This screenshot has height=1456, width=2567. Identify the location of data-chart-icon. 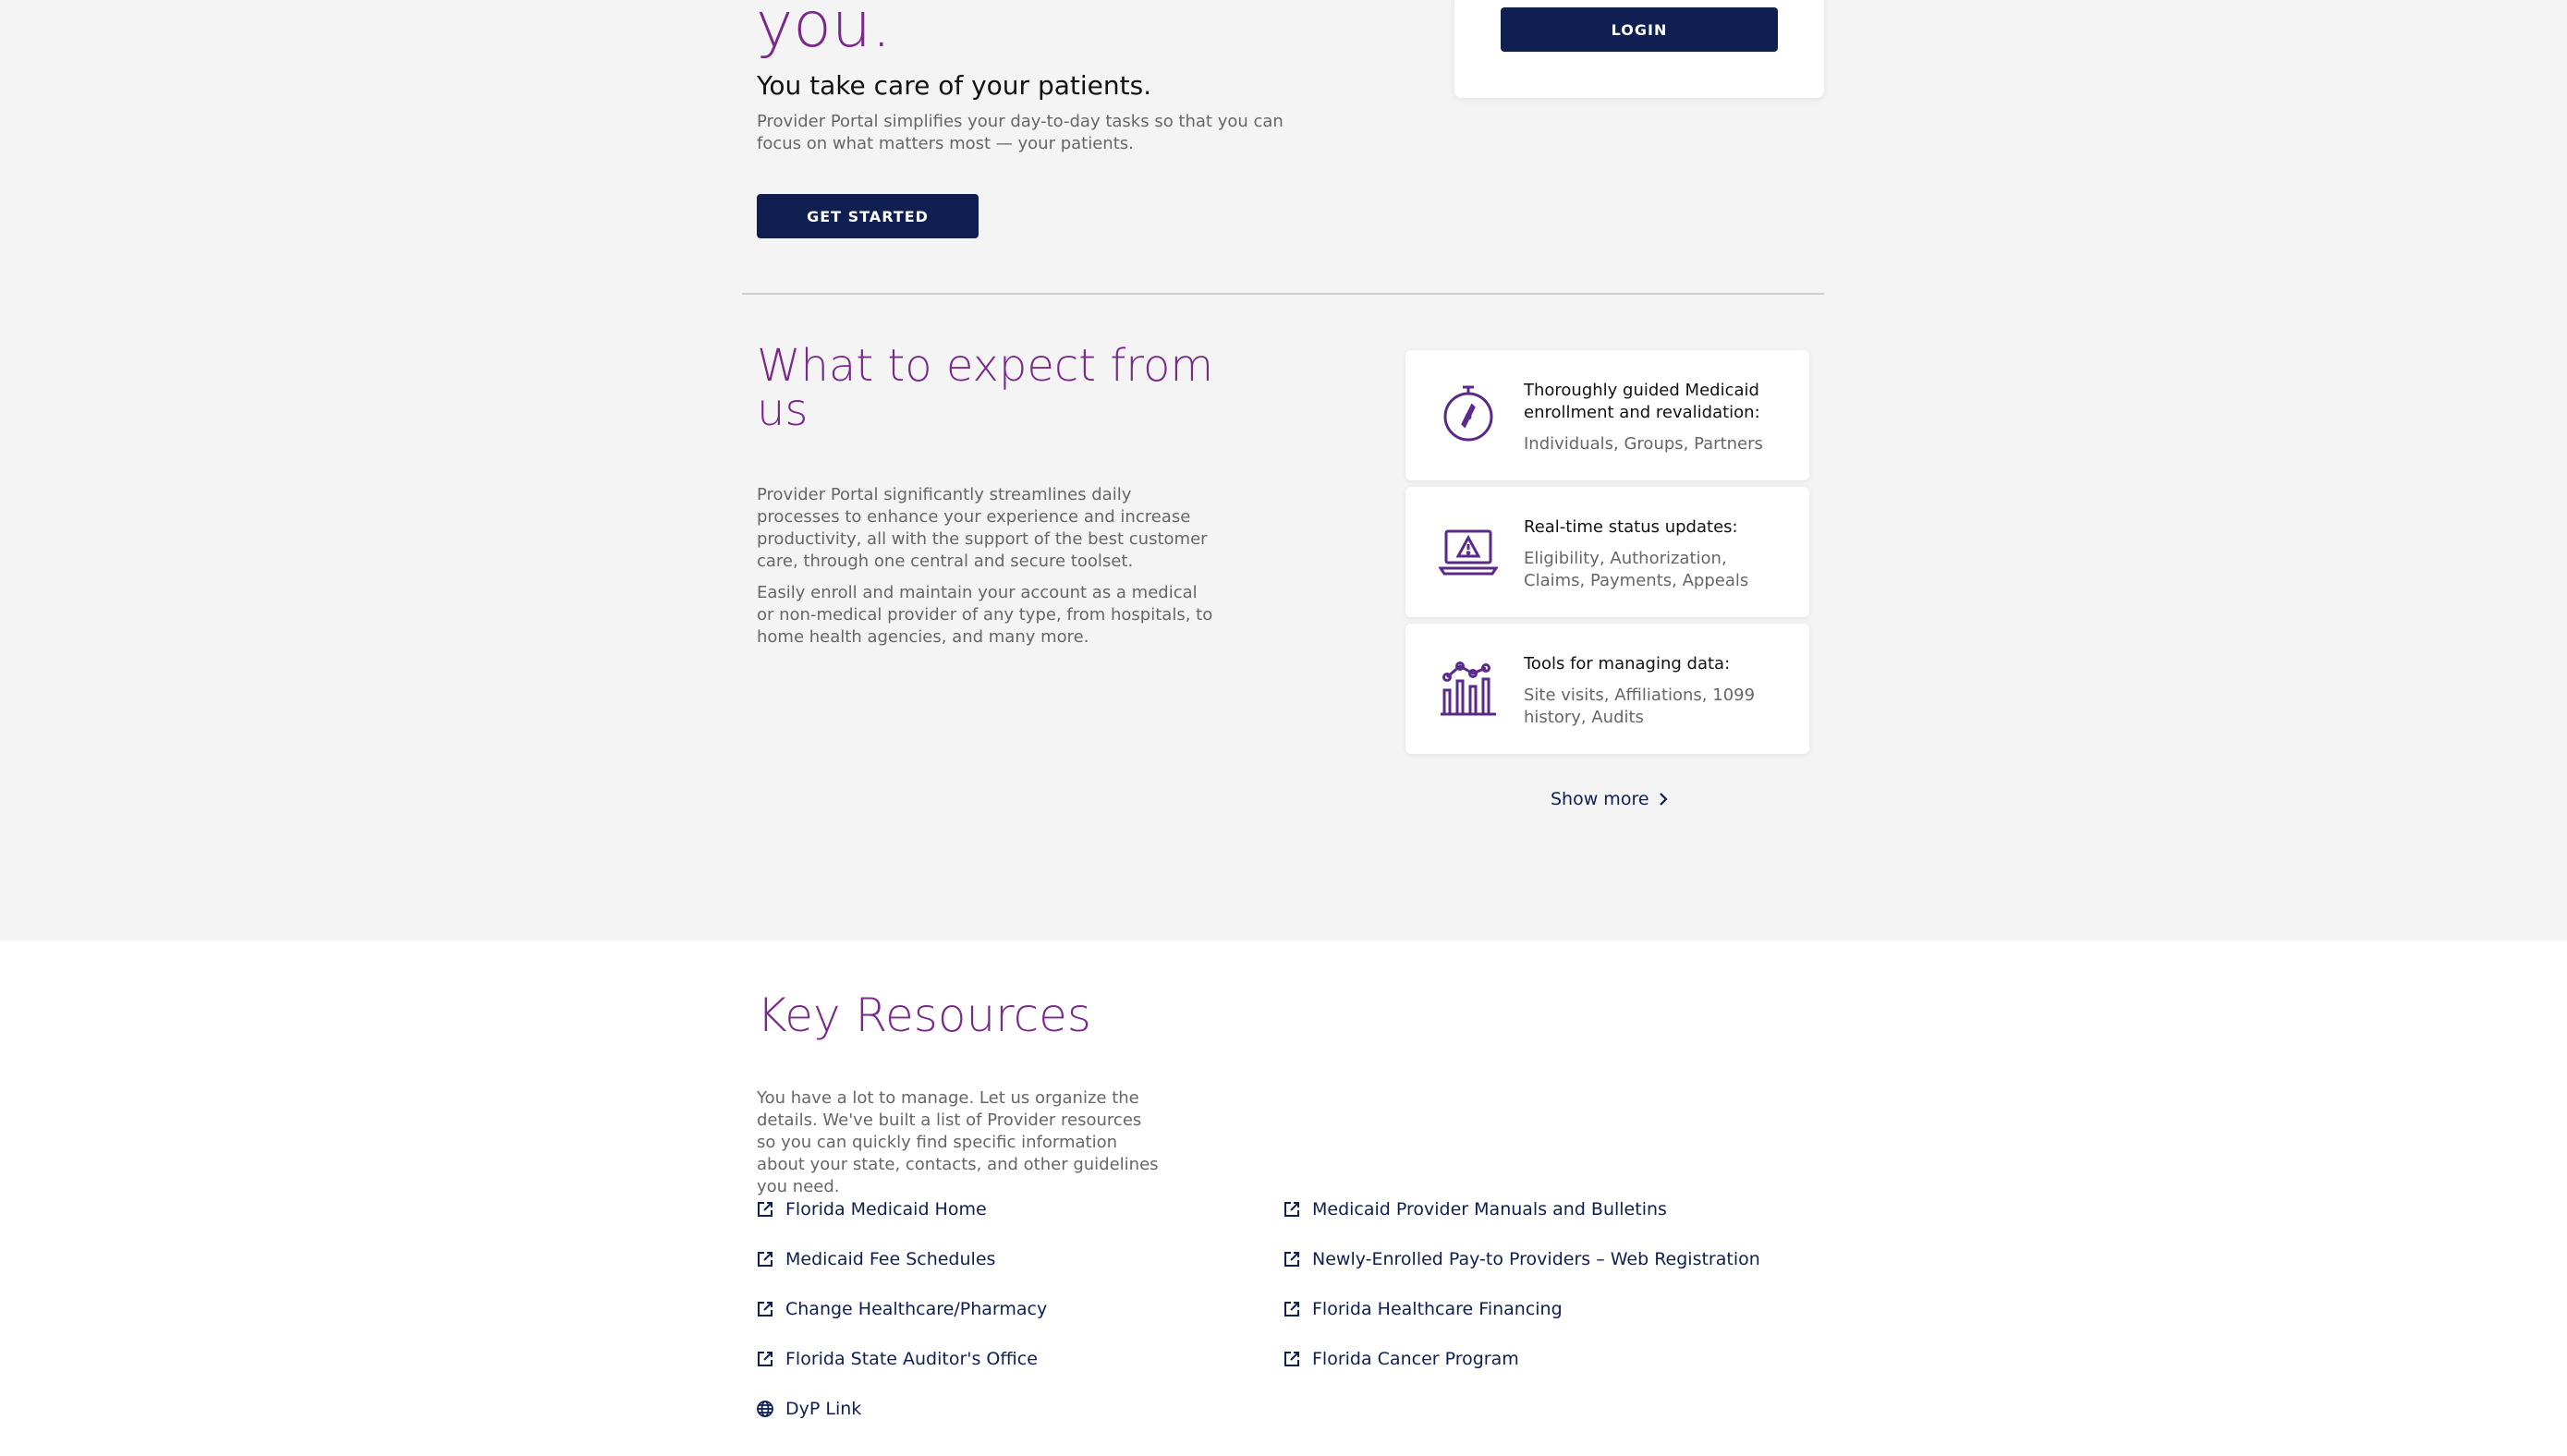
(1468, 688).